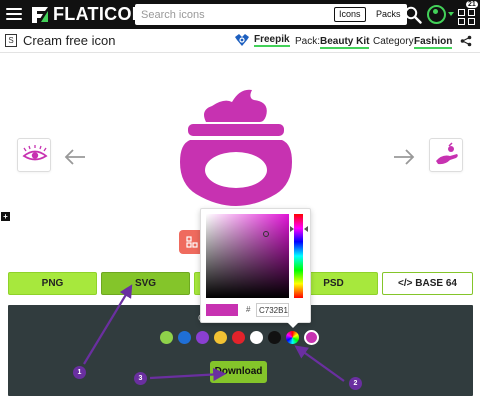  I want to click on swatch-yellow, so click(220, 337).